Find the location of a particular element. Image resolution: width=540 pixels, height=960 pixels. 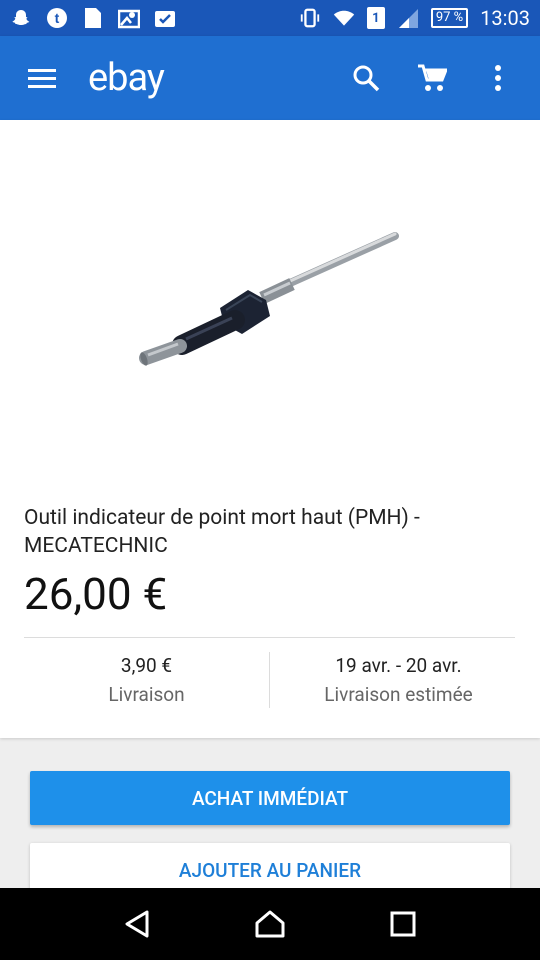

notification-icons: t is located at coordinates (93, 18).